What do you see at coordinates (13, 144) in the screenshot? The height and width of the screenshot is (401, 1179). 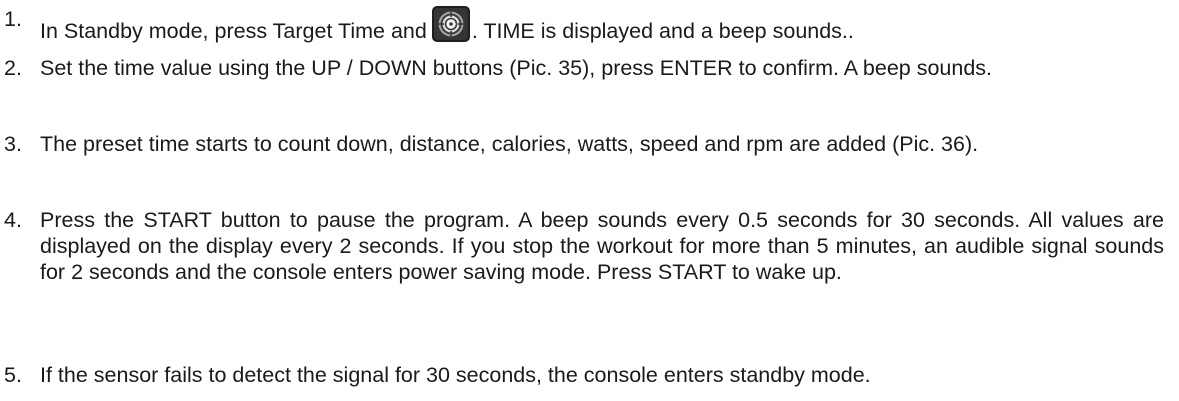 I see `step-number: 3.` at bounding box center [13, 144].